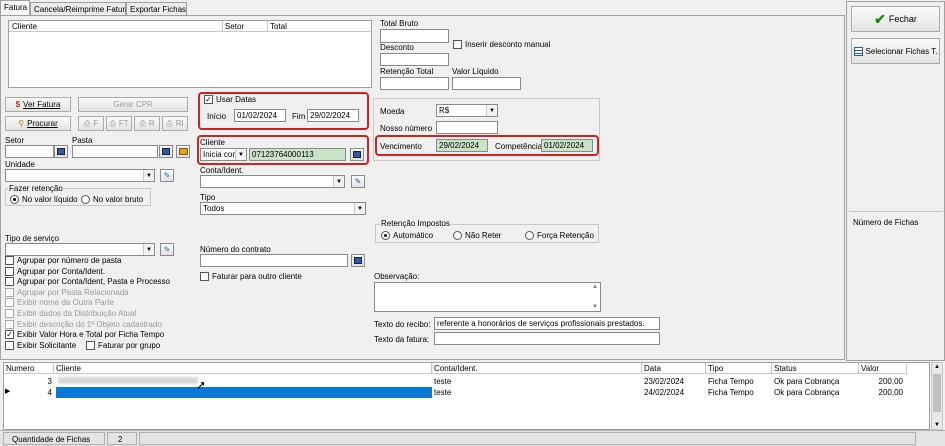 This screenshot has height=446, width=945. What do you see at coordinates (467, 127) in the screenshot?
I see `nosso-numero-field` at bounding box center [467, 127].